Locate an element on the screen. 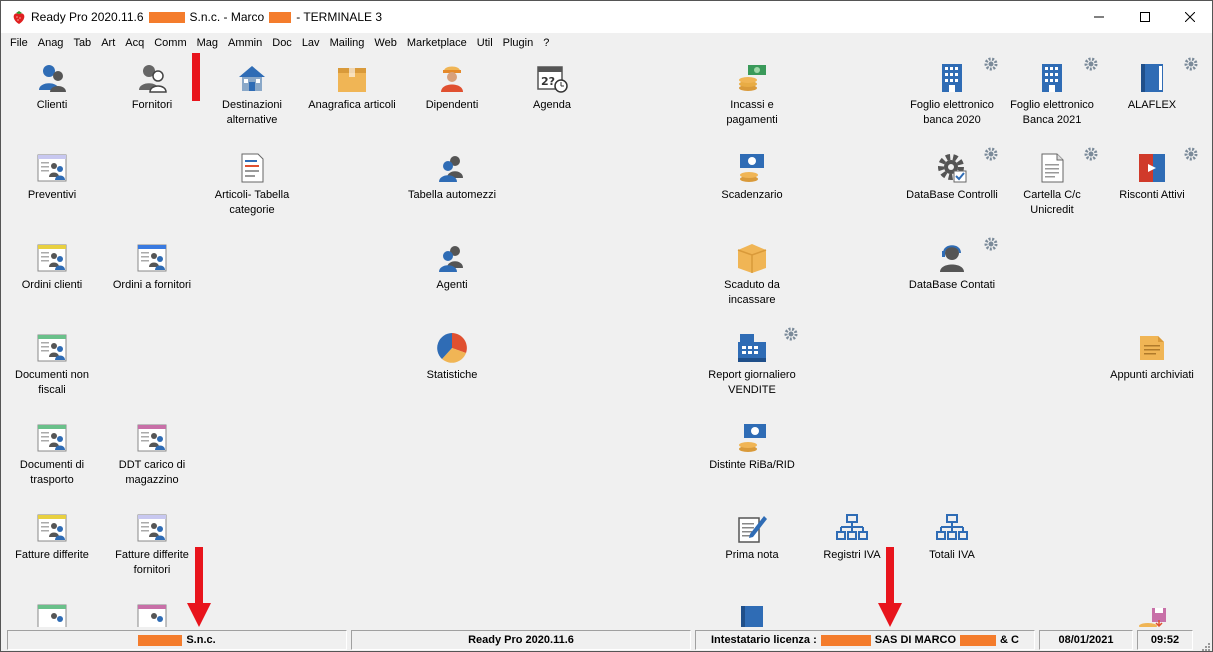  tile-label: Appunti archiviati is located at coordinates (1152, 375).